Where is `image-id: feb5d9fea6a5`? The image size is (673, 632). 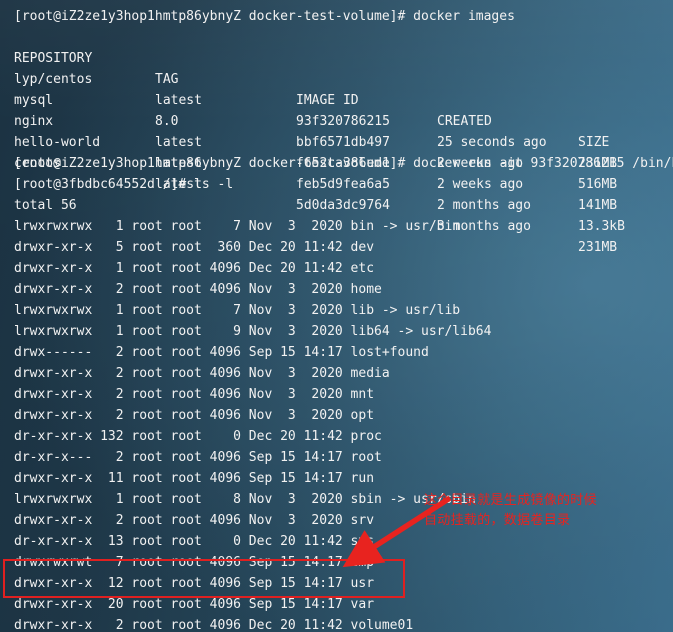
image-id: feb5d9fea6a5 is located at coordinates (343, 184).